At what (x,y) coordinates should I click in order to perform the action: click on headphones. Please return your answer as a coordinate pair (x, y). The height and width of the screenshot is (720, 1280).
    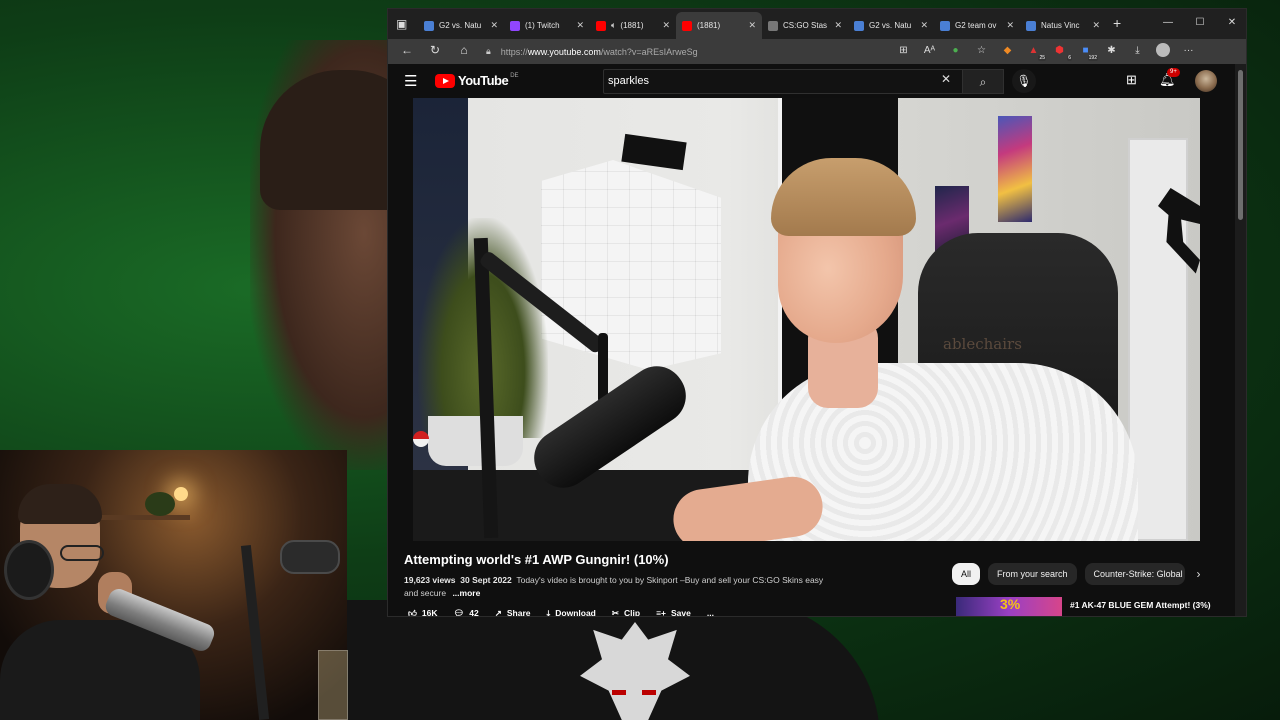
    Looking at the image, I should click on (29, 570).